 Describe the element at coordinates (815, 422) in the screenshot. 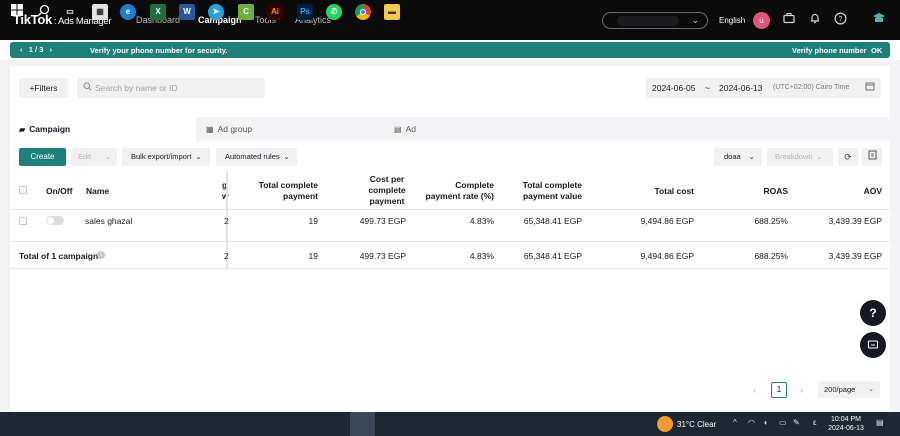

I see `language-indicator: ε` at that location.